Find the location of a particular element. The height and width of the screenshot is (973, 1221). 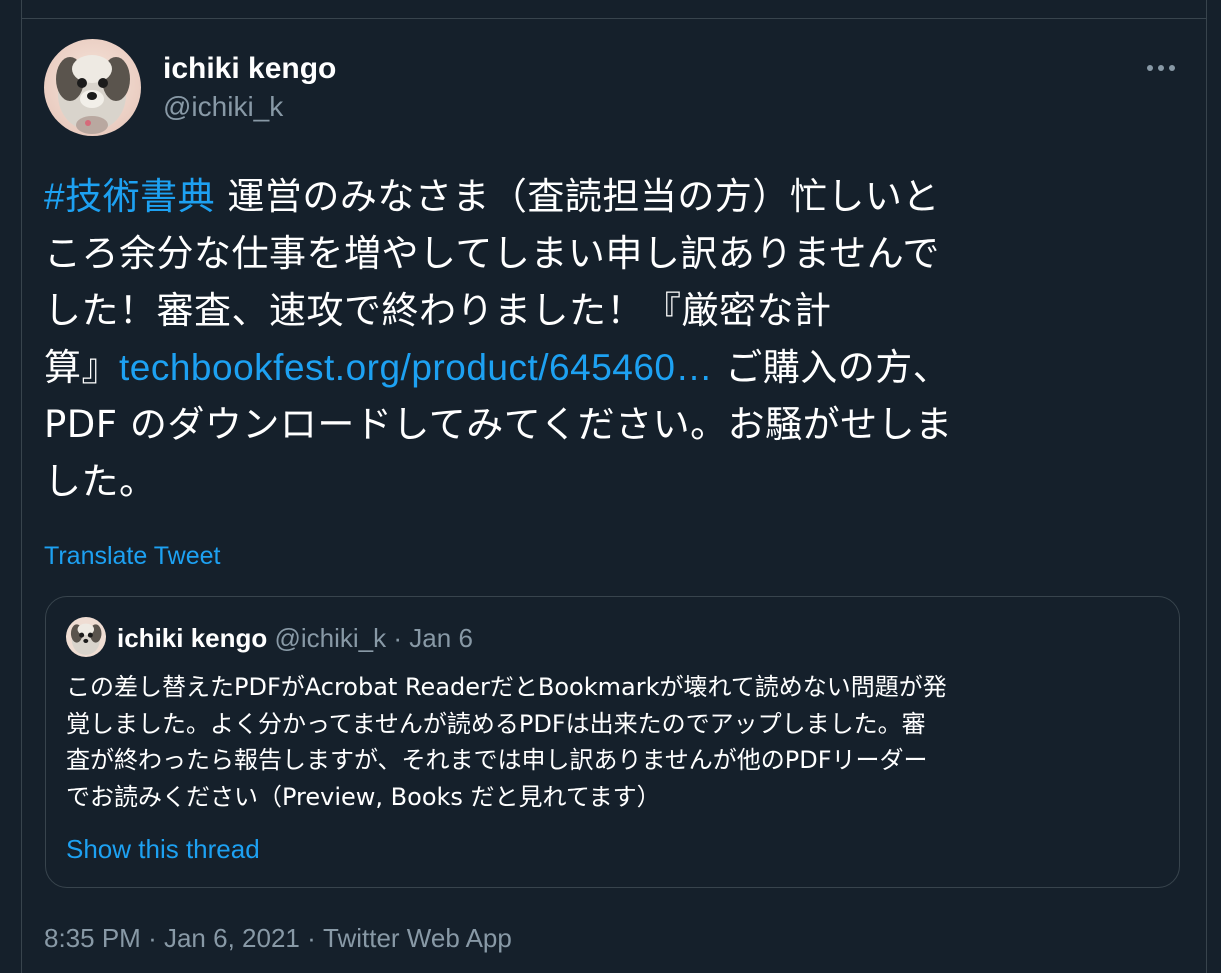

quoted-author-handle: @ichiki_k is located at coordinates (330, 638).